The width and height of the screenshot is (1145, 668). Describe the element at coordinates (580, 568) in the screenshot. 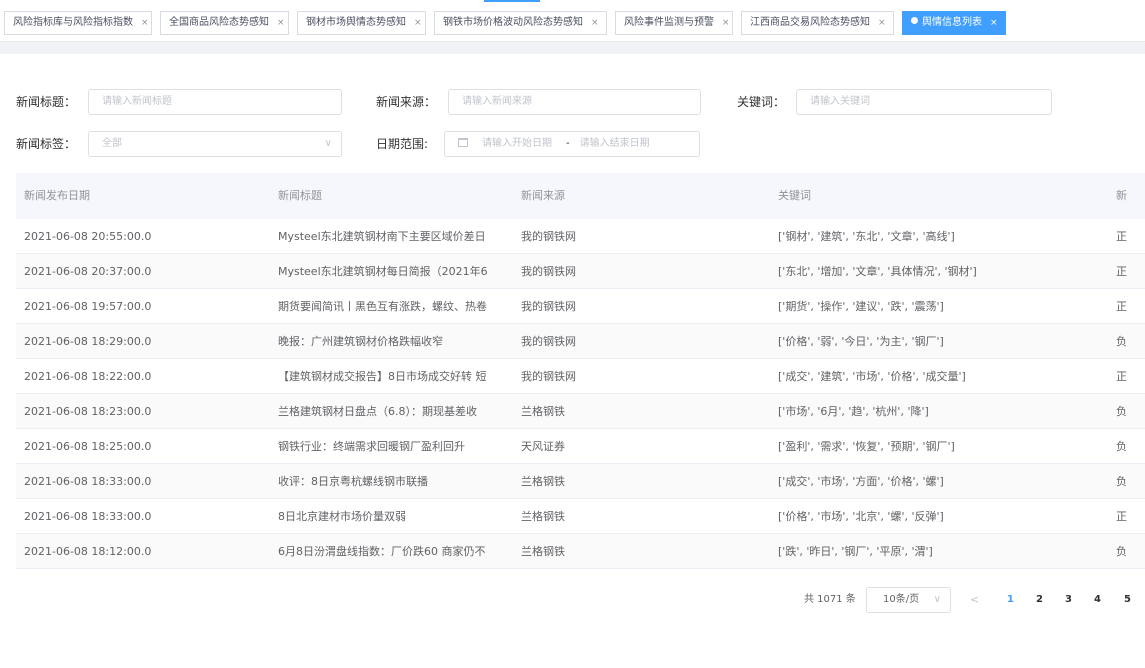

I see `row-divider` at that location.